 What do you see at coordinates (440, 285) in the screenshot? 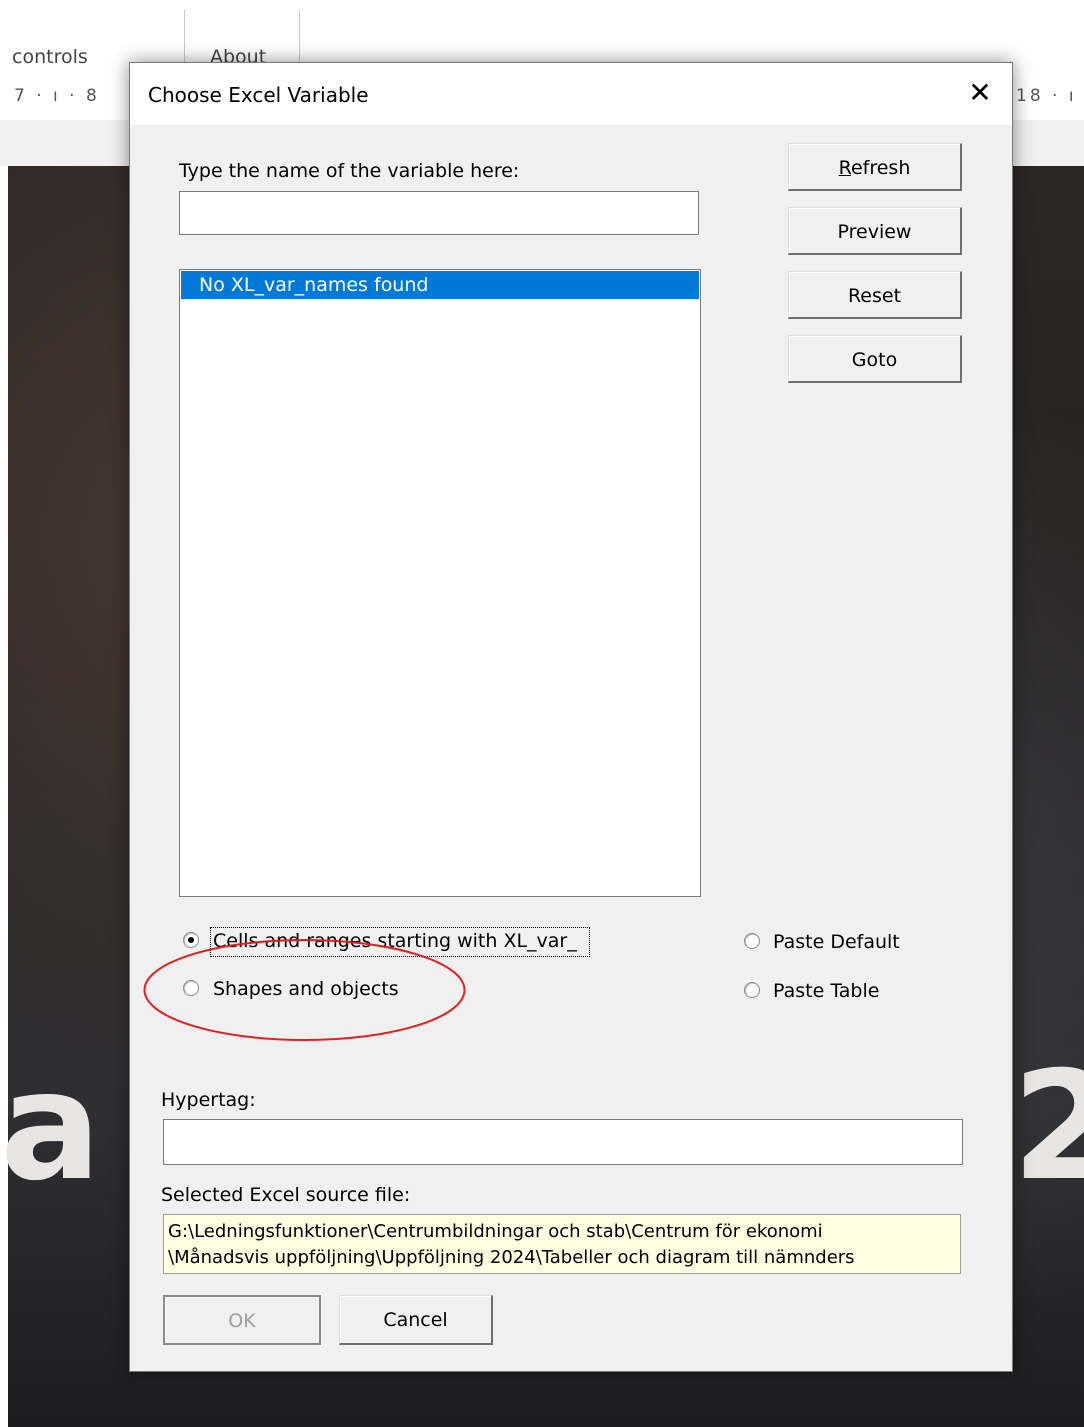
I see `list-item: No XL_var_names found` at bounding box center [440, 285].